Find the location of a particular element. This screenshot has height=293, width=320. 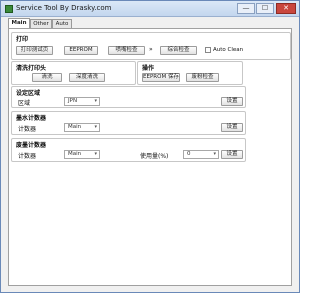

tab-main: Main is located at coordinates (19, 23).